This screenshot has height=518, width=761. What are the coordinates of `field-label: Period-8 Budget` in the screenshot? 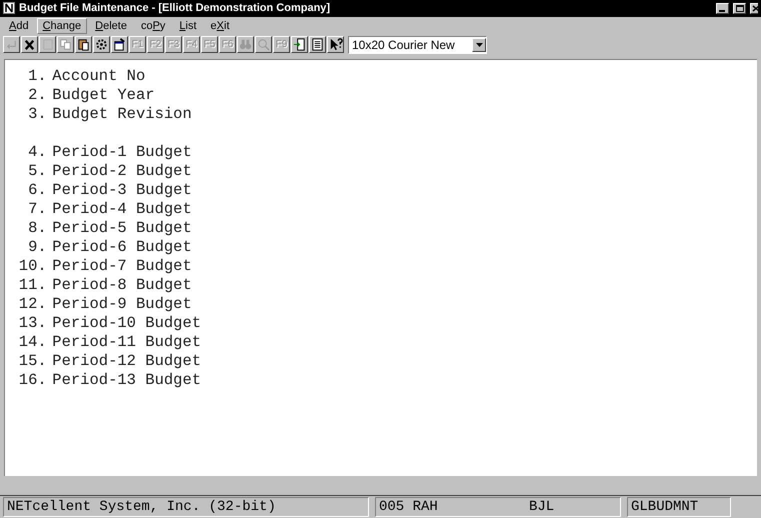 It's located at (122, 286).